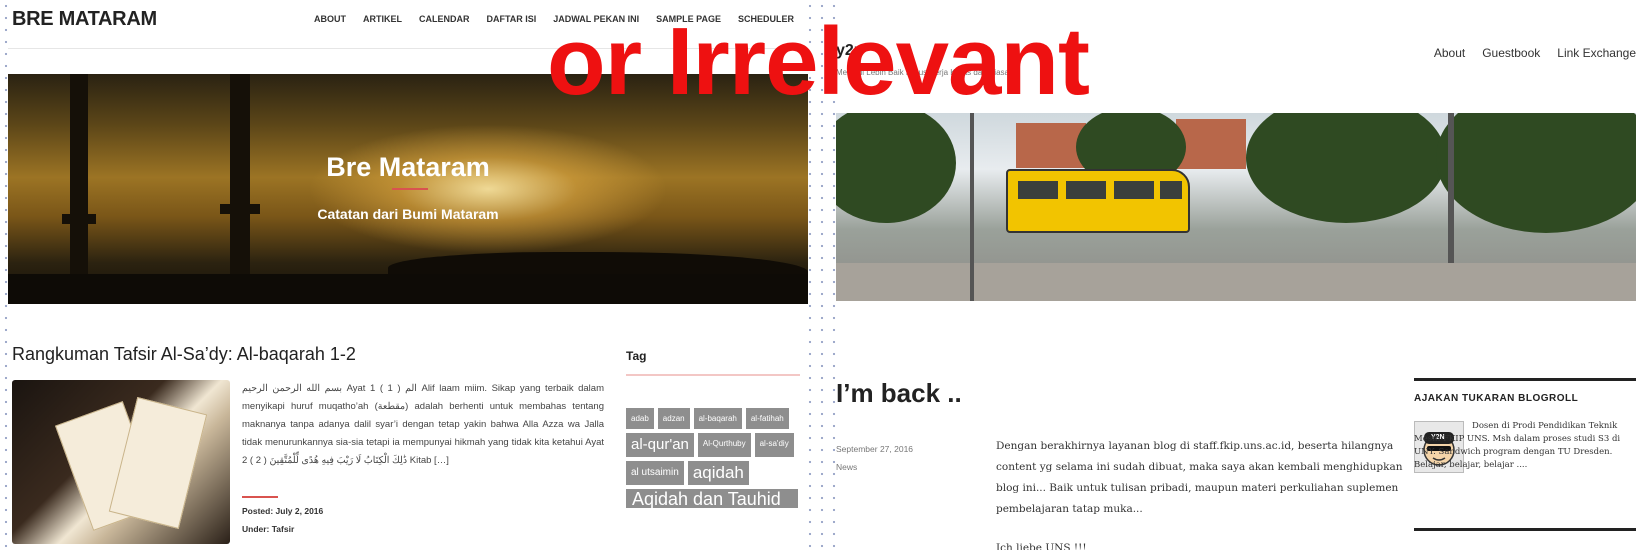 The width and height of the screenshot is (1636, 550). Describe the element at coordinates (673, 418) in the screenshot. I see `tag-adzan: adzan` at that location.